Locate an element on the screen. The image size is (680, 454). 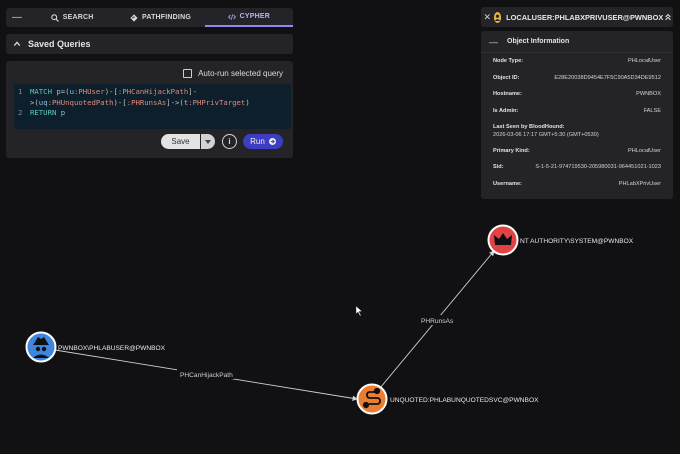
caret-down-icon is located at coordinates (208, 141).